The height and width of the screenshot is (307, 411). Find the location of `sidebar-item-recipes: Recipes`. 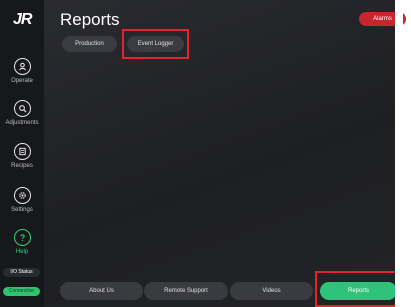

sidebar-item-recipes: Recipes is located at coordinates (22, 156).